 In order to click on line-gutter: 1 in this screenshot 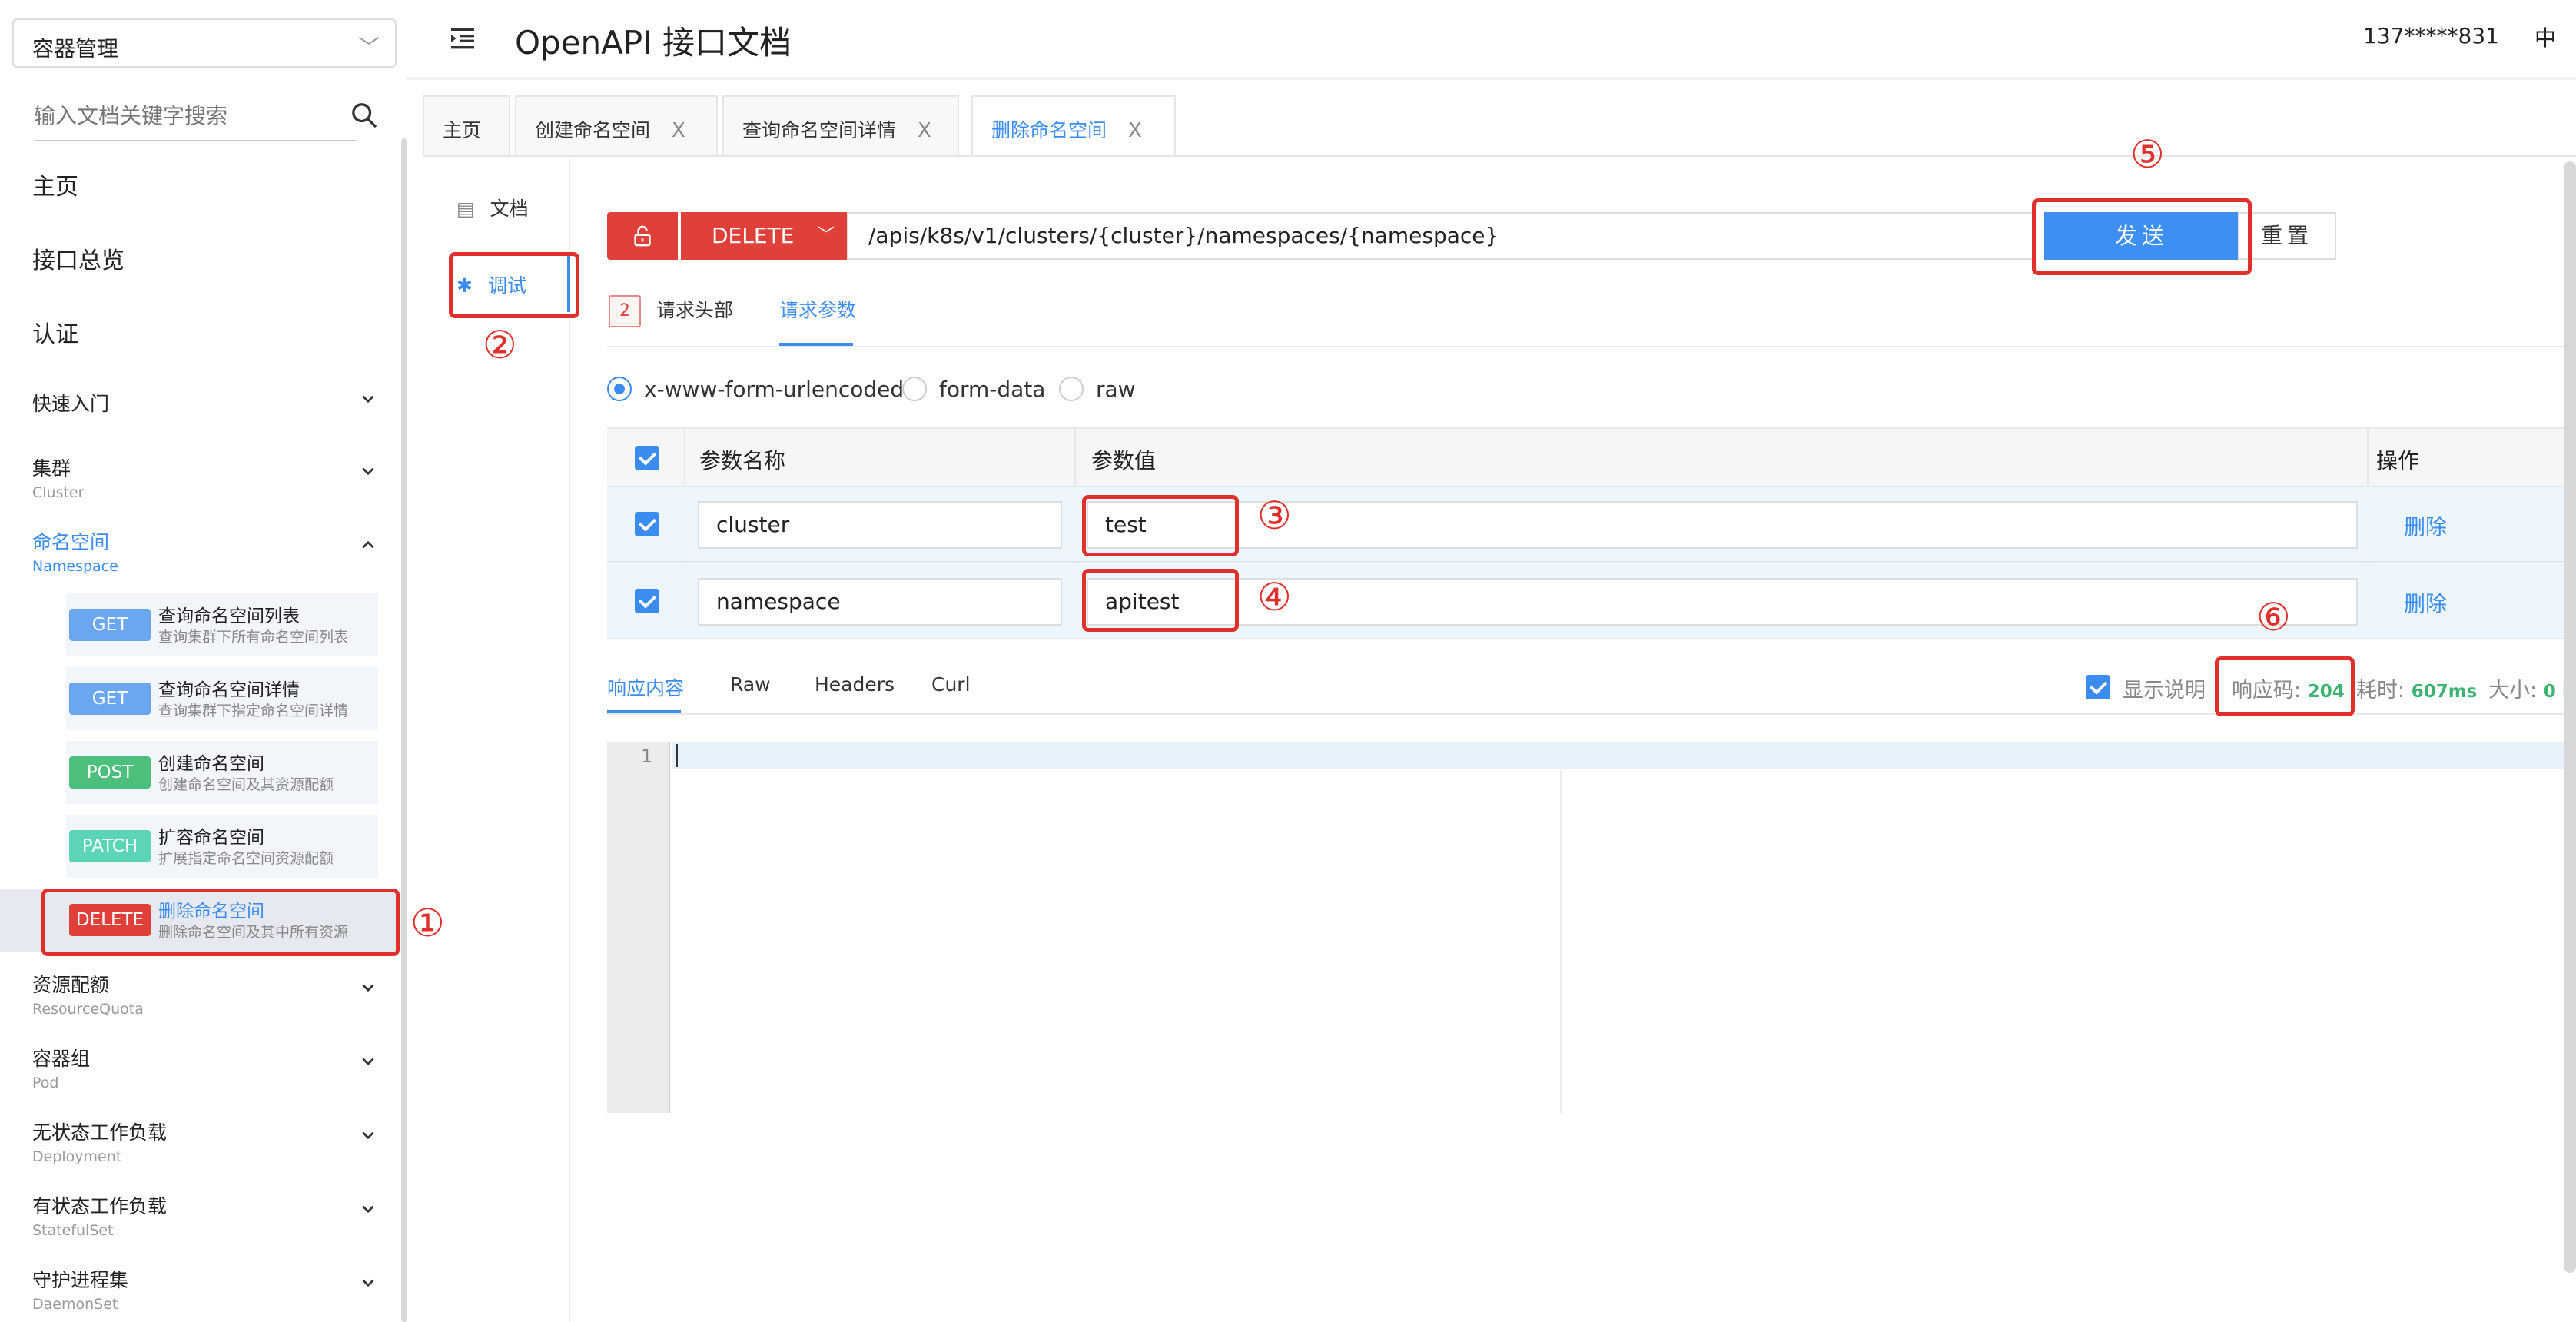, I will do `click(638, 928)`.